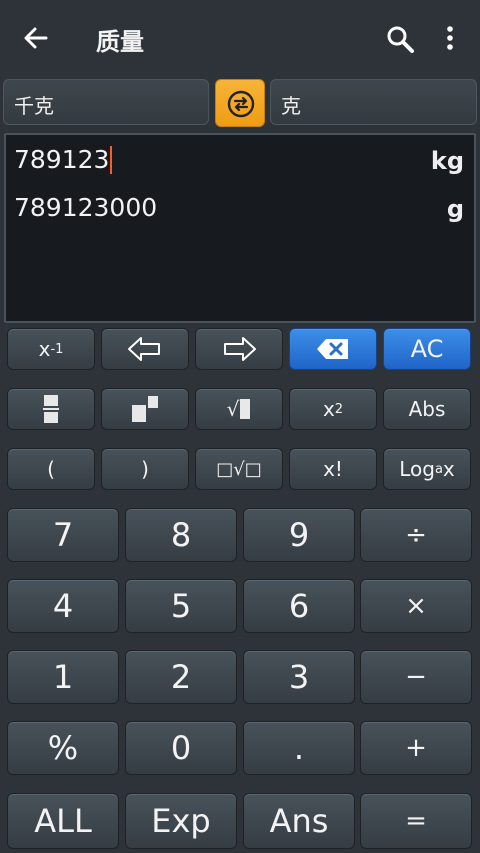 This screenshot has height=853, width=480. Describe the element at coordinates (400, 39) in the screenshot. I see `search-icon` at that location.